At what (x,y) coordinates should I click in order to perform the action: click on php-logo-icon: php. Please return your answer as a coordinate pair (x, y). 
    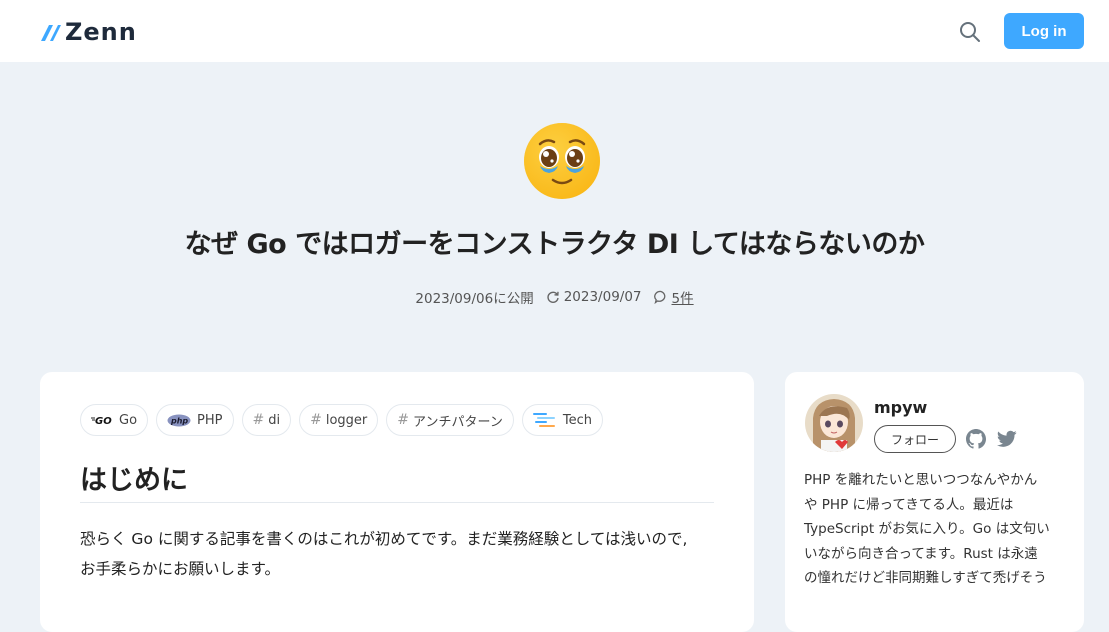
    Looking at the image, I should click on (179, 420).